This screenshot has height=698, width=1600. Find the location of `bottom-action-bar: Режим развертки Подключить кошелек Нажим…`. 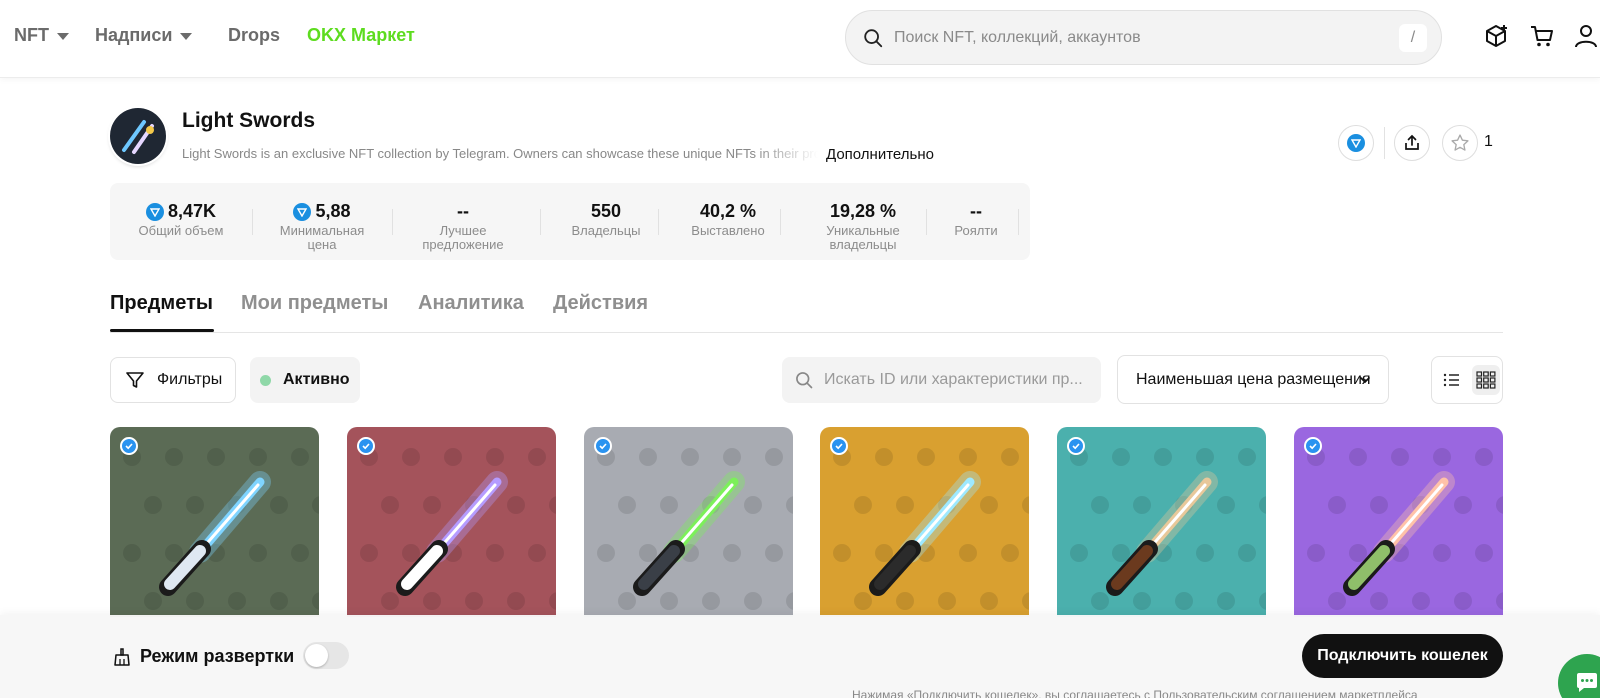

bottom-action-bar: Режим развертки Подключить кошелек Нажим… is located at coordinates (800, 656).